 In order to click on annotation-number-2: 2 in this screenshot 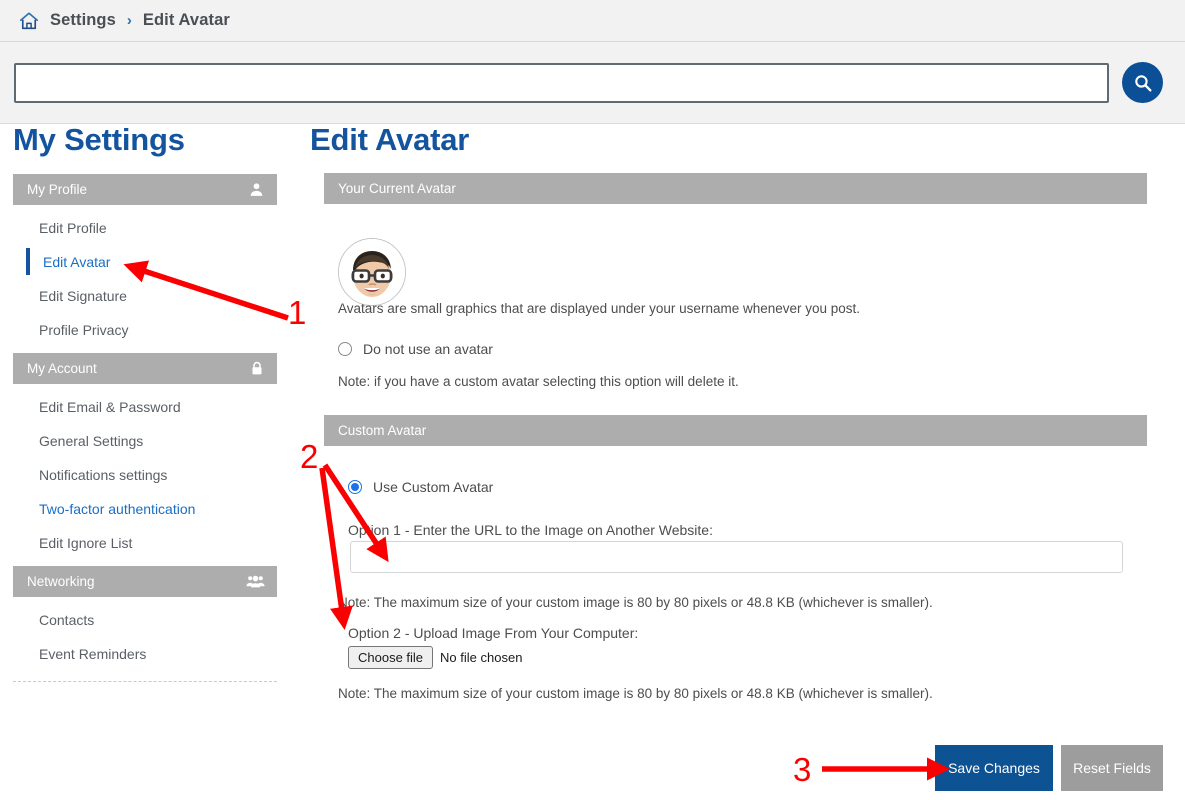, I will do `click(309, 456)`.